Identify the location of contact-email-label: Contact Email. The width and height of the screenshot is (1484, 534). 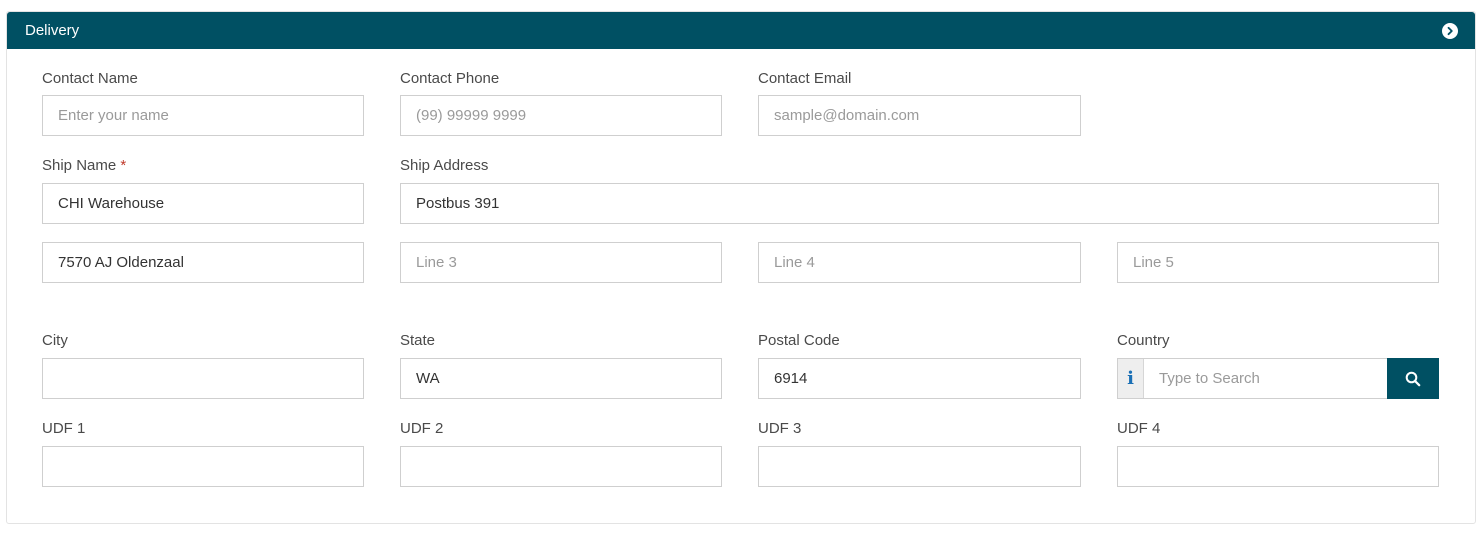
(805, 78).